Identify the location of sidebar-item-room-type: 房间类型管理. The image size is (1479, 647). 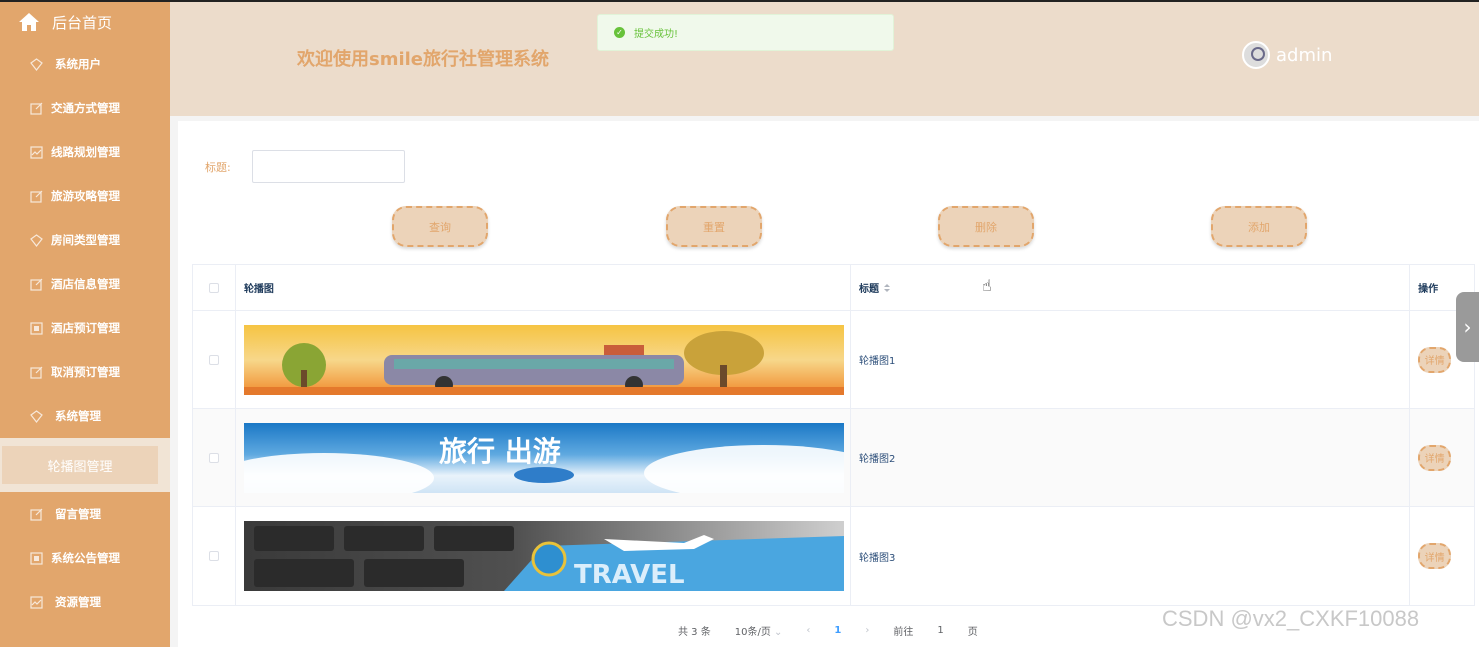
(85, 240).